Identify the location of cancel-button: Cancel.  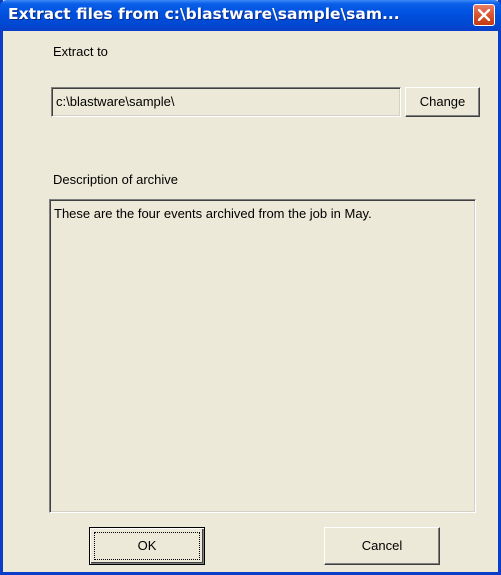
(382, 546).